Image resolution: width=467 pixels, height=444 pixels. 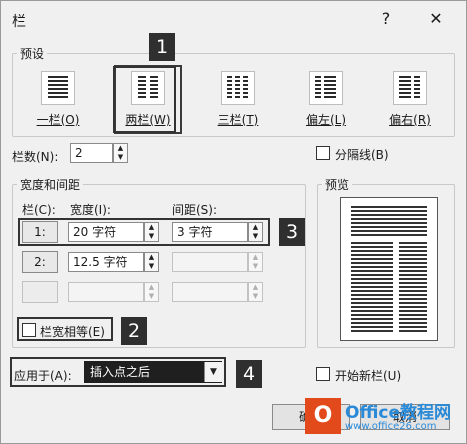 I want to click on office-logo-icon: O, so click(x=323, y=416).